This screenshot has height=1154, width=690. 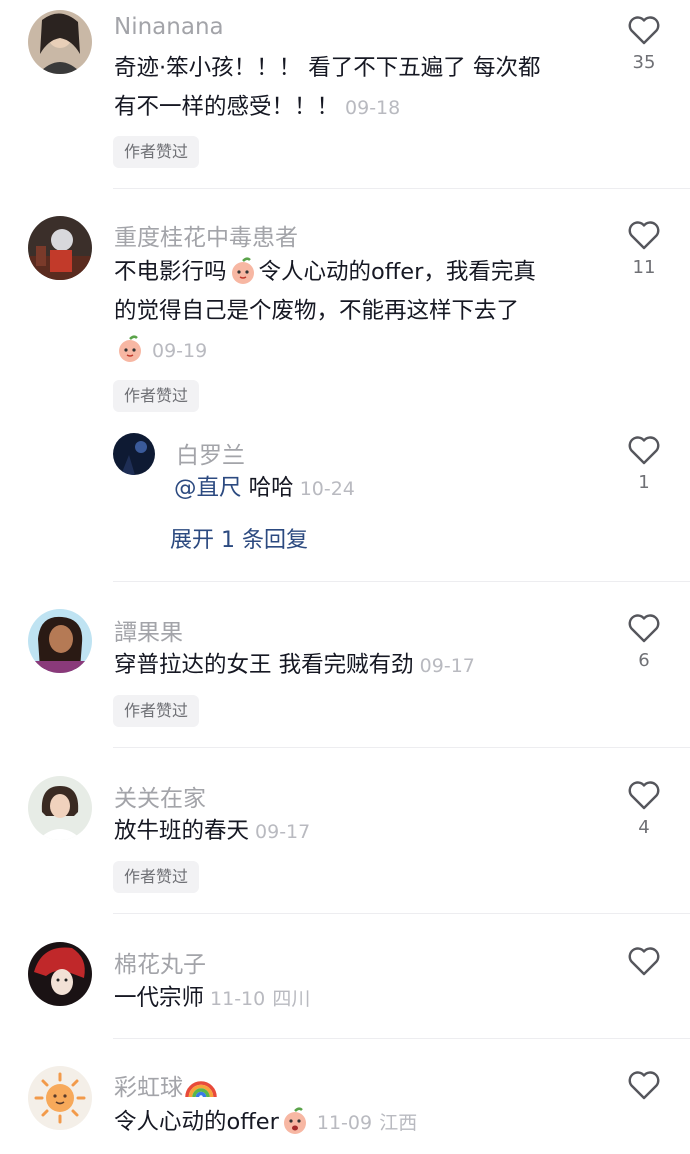 I want to click on like-count: 11, so click(x=644, y=267).